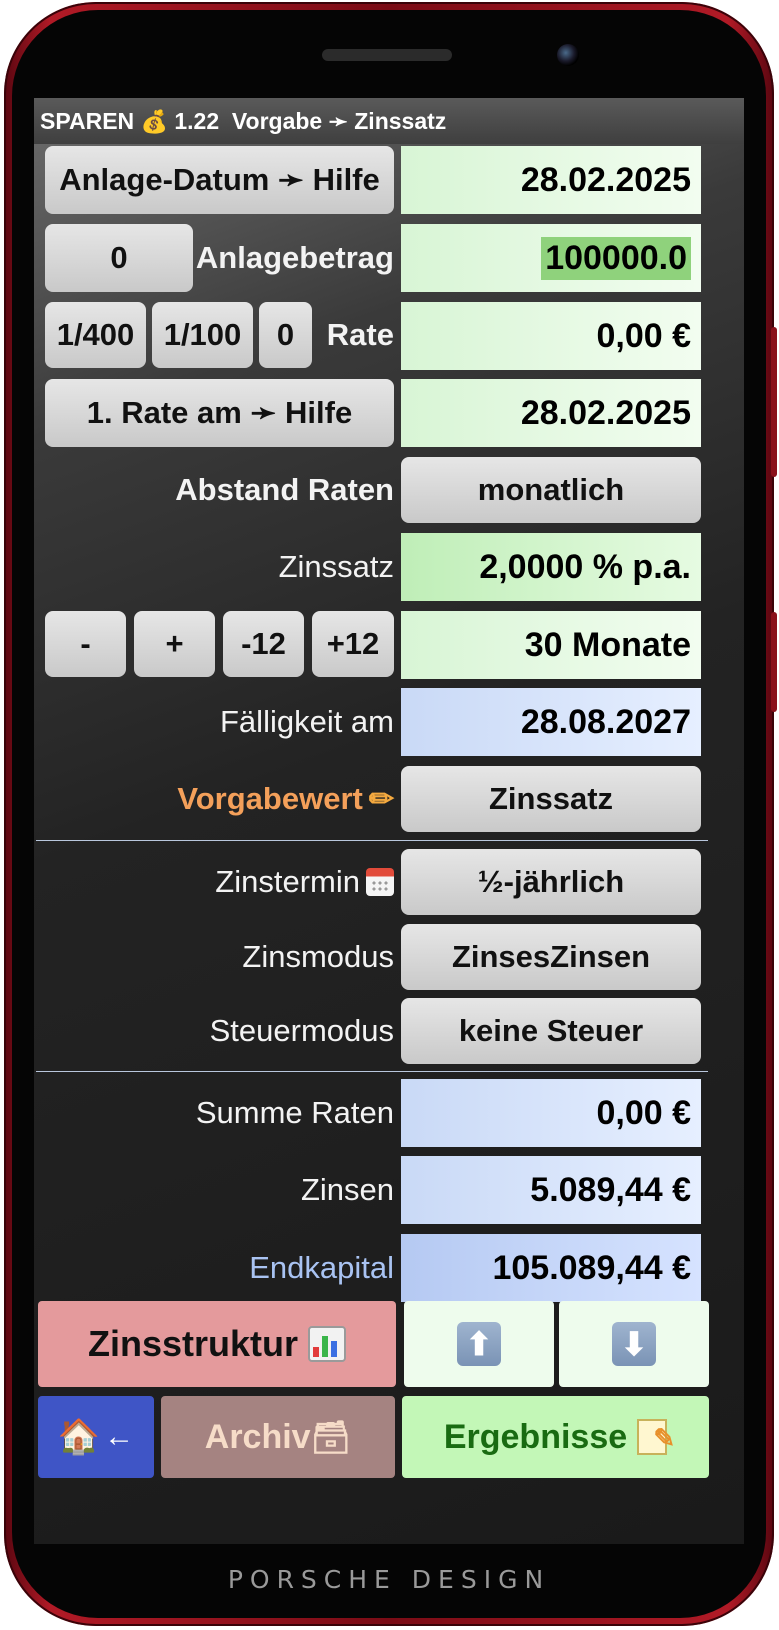 The image size is (779, 1630). I want to click on scroll-up-button: ⬆, so click(479, 1344).